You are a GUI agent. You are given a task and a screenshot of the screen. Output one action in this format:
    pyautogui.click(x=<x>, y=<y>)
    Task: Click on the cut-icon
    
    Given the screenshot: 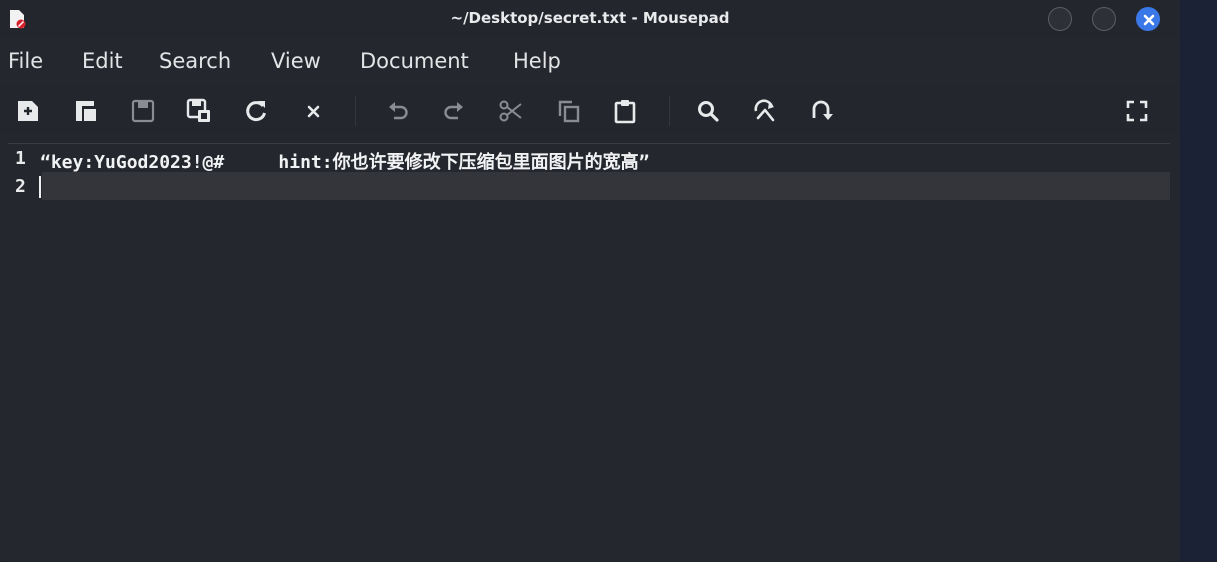 What is the action you would take?
    pyautogui.click(x=510, y=111)
    